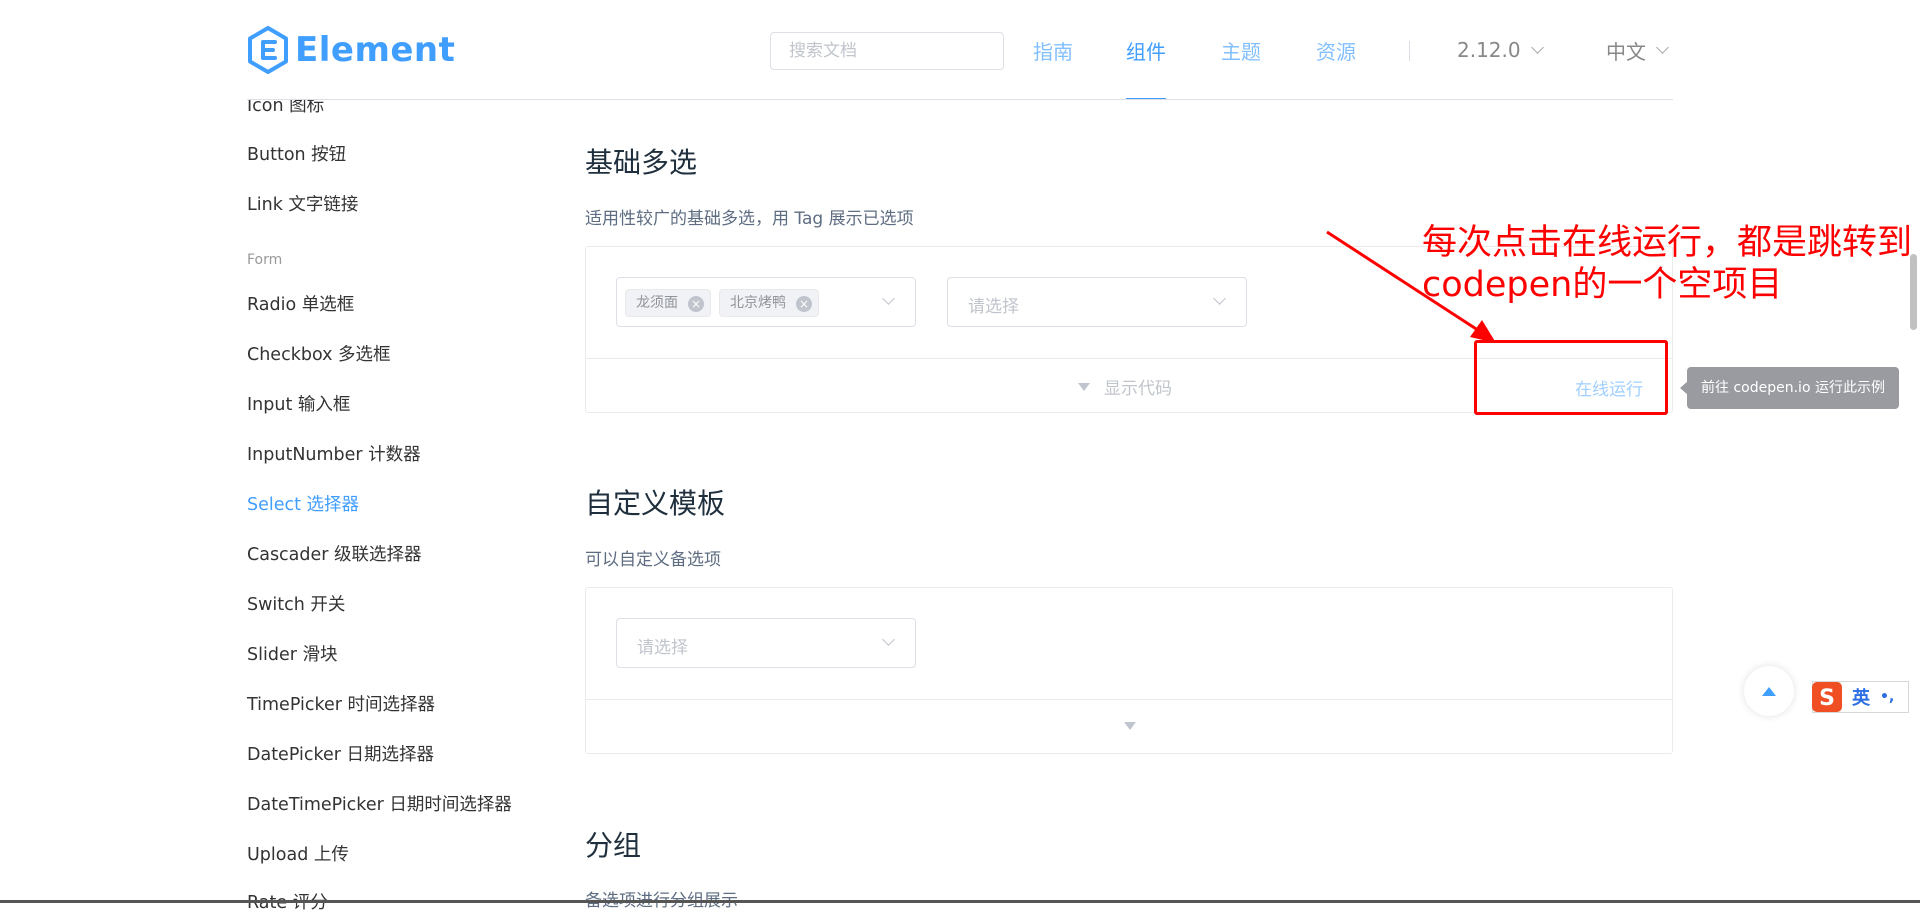 The image size is (1920, 914). Describe the element at coordinates (657, 303) in the screenshot. I see `tag-label: 龙须面` at that location.